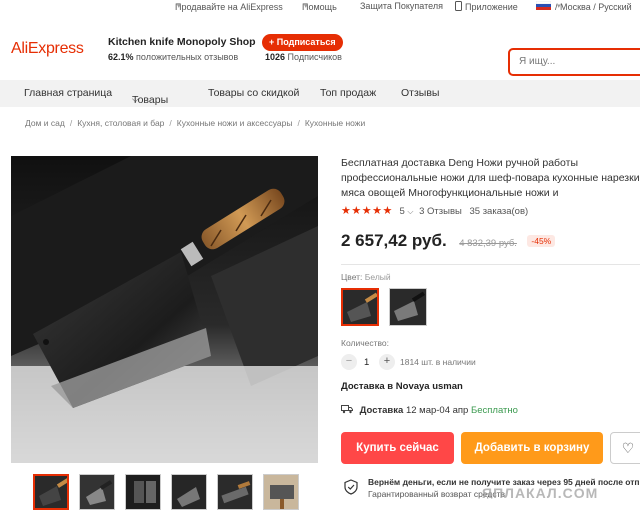  What do you see at coordinates (583, 6) in the screenshot?
I see `region-selector: / Москва / Русский ▾` at bounding box center [583, 6].